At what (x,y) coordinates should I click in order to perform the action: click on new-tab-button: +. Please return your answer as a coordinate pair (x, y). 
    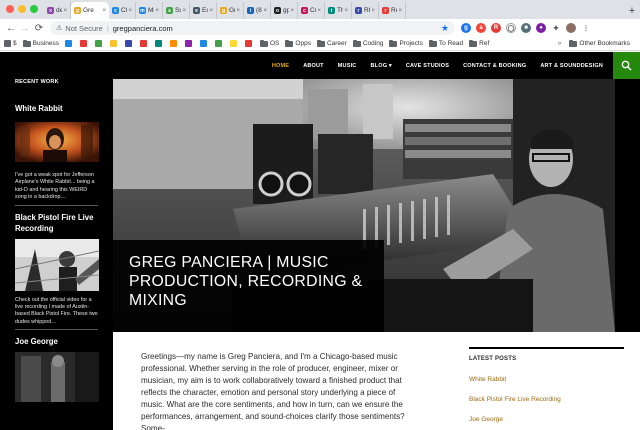
    Looking at the image, I should click on (632, 10).